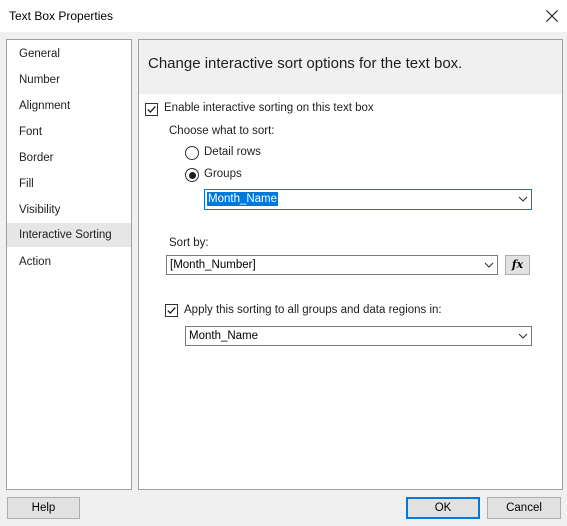 This screenshot has width=567, height=526. I want to click on group-select: Month_Name, so click(368, 199).